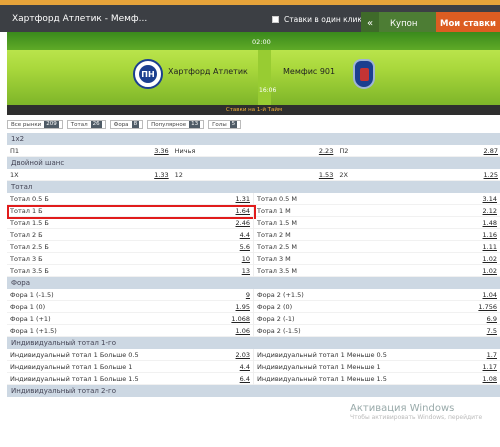  I want to click on odds-value: 1.64, so click(242, 210).